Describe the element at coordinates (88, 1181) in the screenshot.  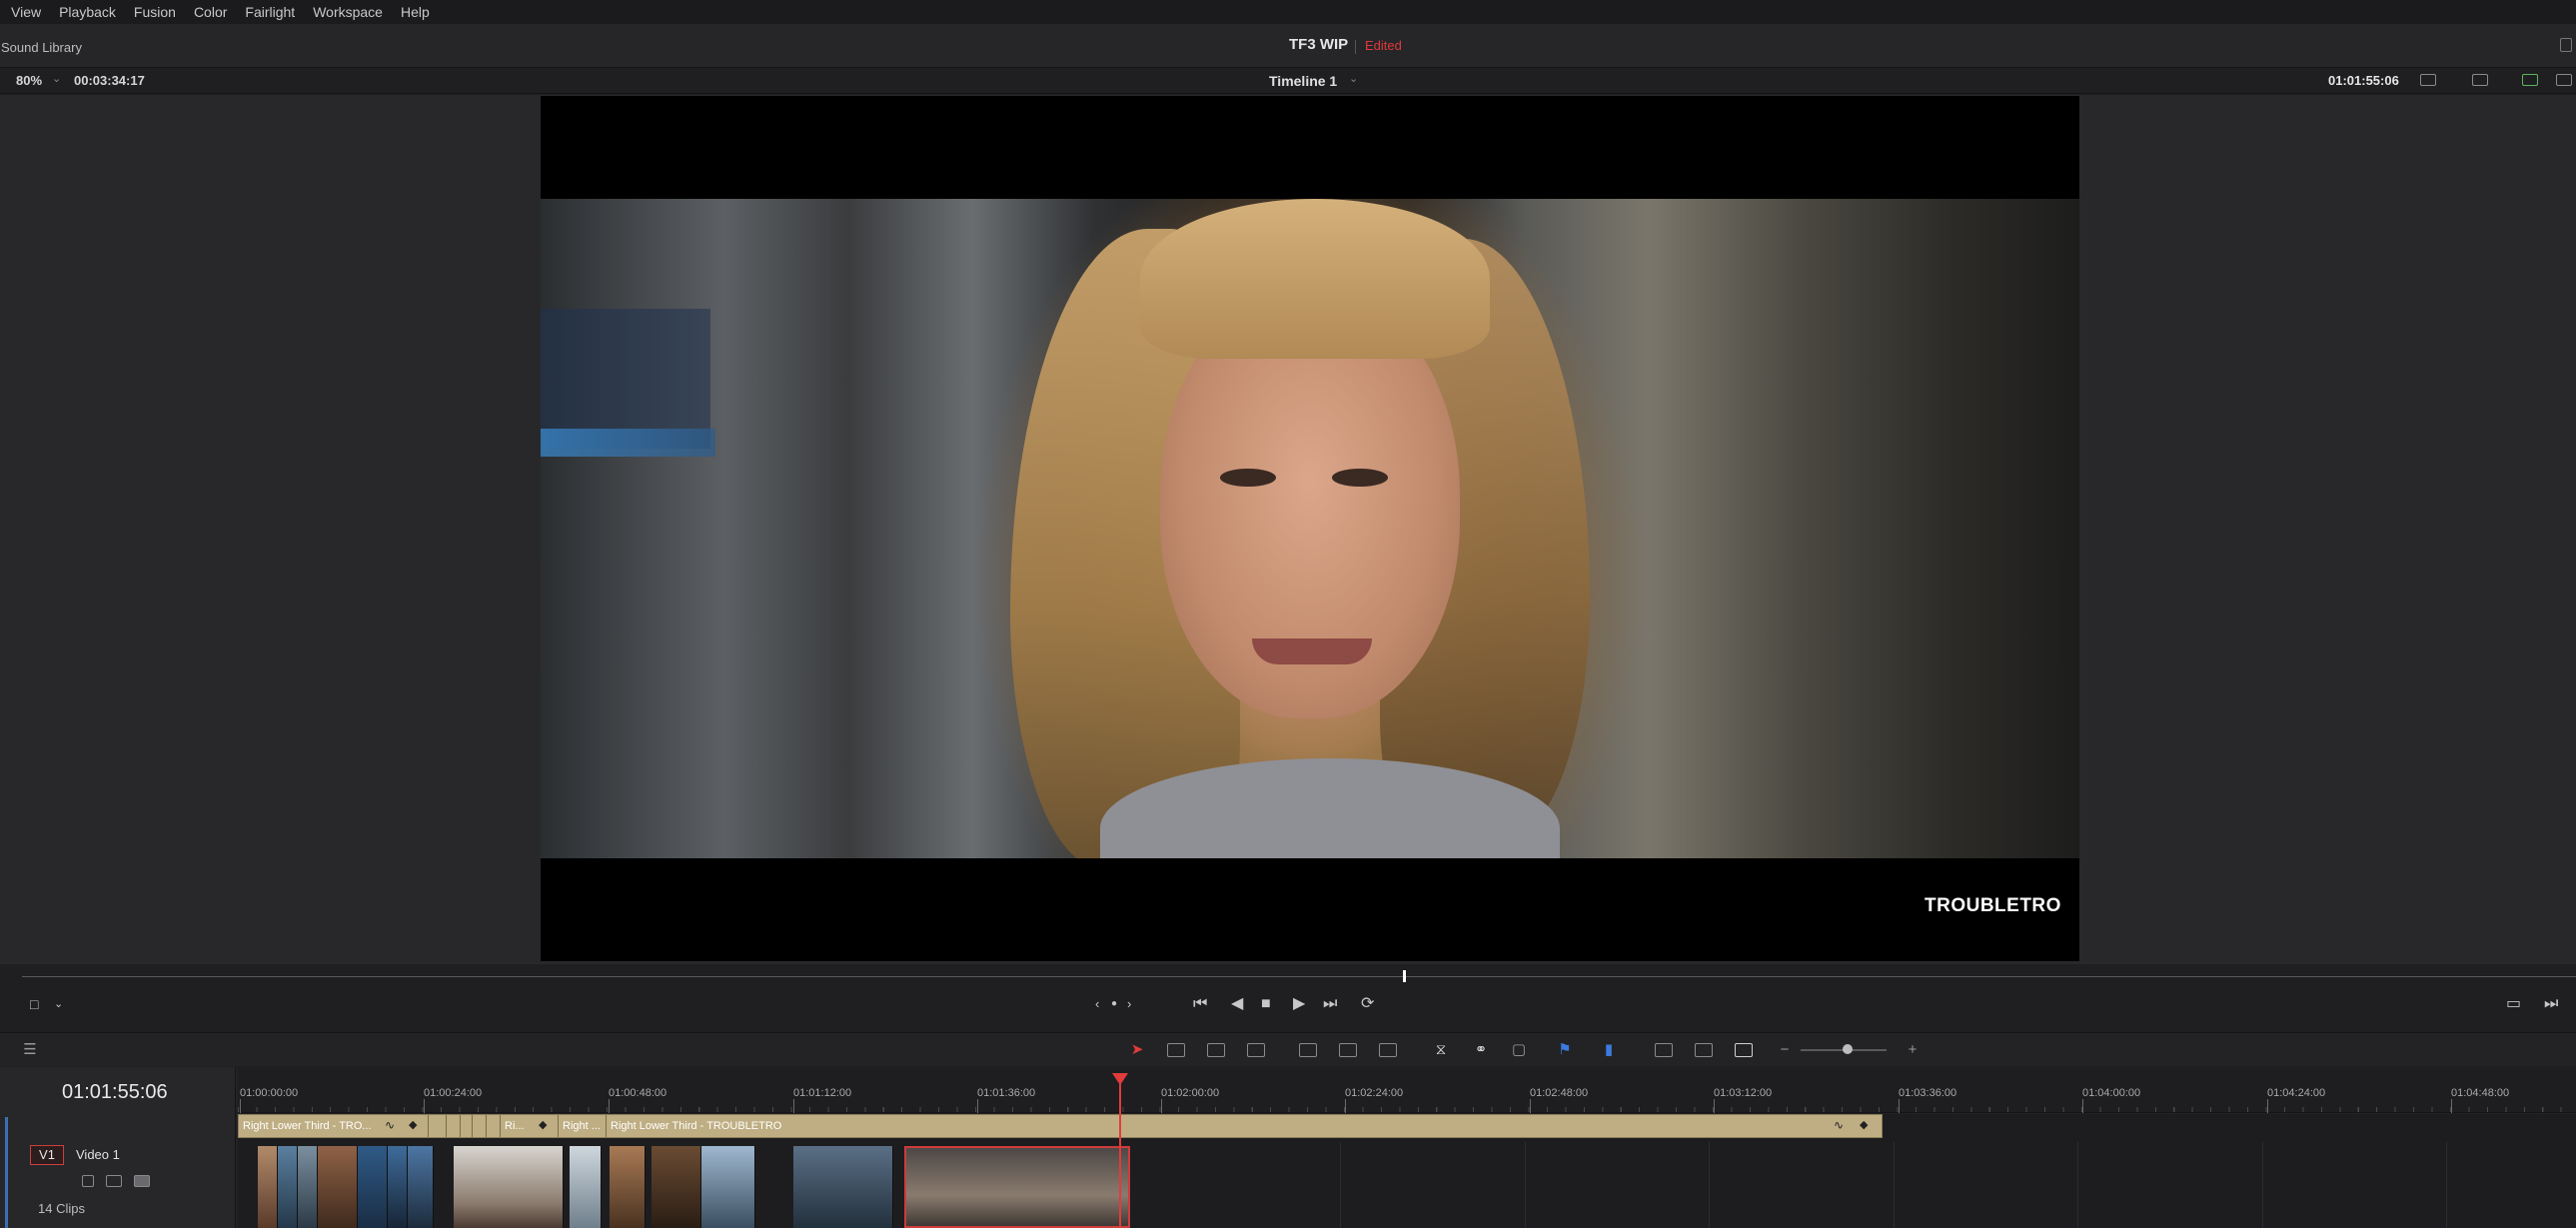
I see `lock-track-icon` at that location.